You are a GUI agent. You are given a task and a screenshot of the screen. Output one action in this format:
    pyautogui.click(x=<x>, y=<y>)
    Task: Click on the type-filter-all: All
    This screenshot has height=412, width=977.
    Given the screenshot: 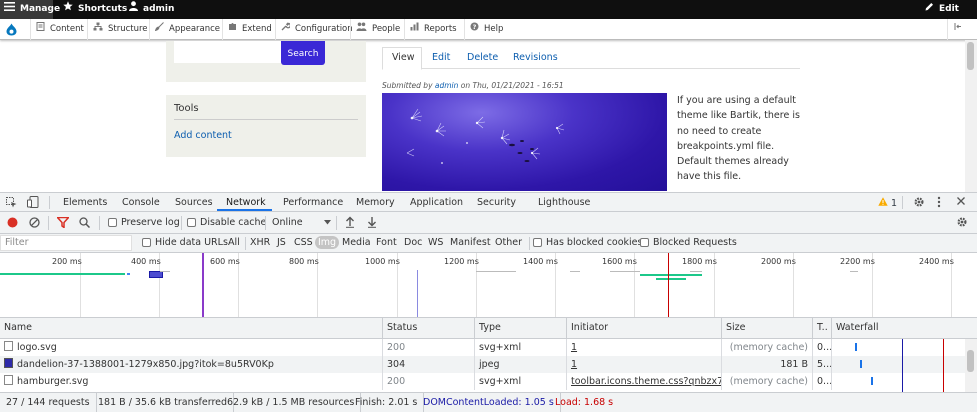 What is the action you would take?
    pyautogui.click(x=234, y=242)
    